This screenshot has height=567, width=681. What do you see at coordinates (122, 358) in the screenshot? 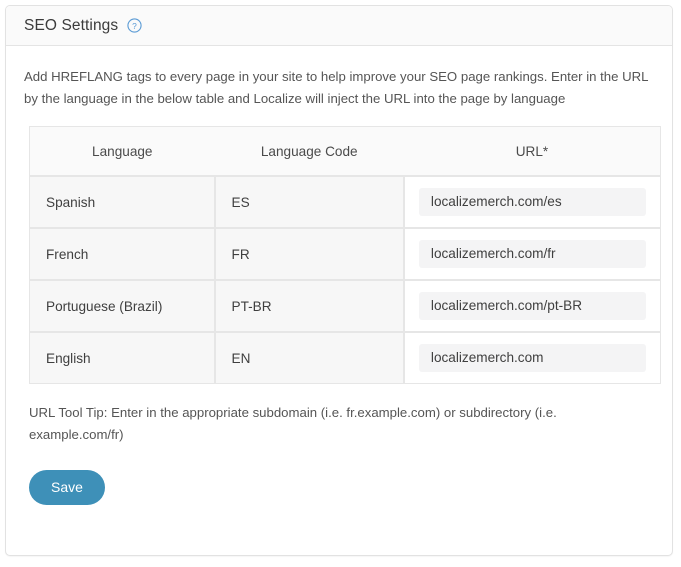
I see `cell-language: English` at bounding box center [122, 358].